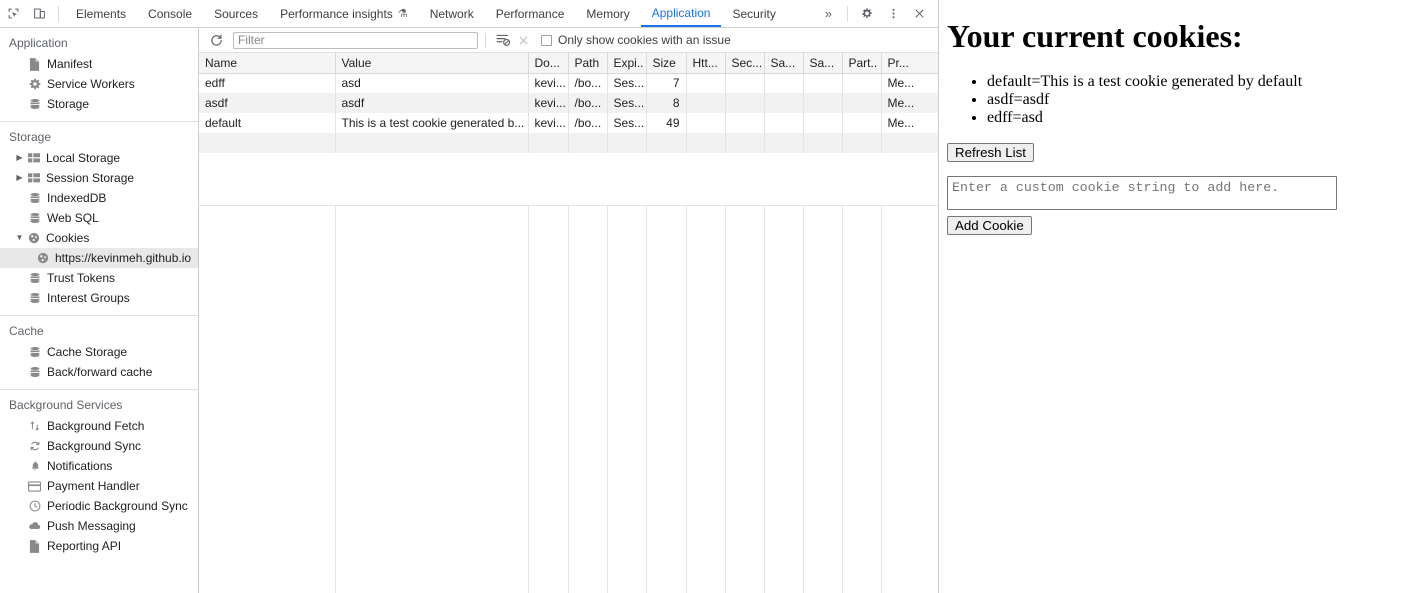  What do you see at coordinates (33, 158) in the screenshot?
I see `table-icon` at bounding box center [33, 158].